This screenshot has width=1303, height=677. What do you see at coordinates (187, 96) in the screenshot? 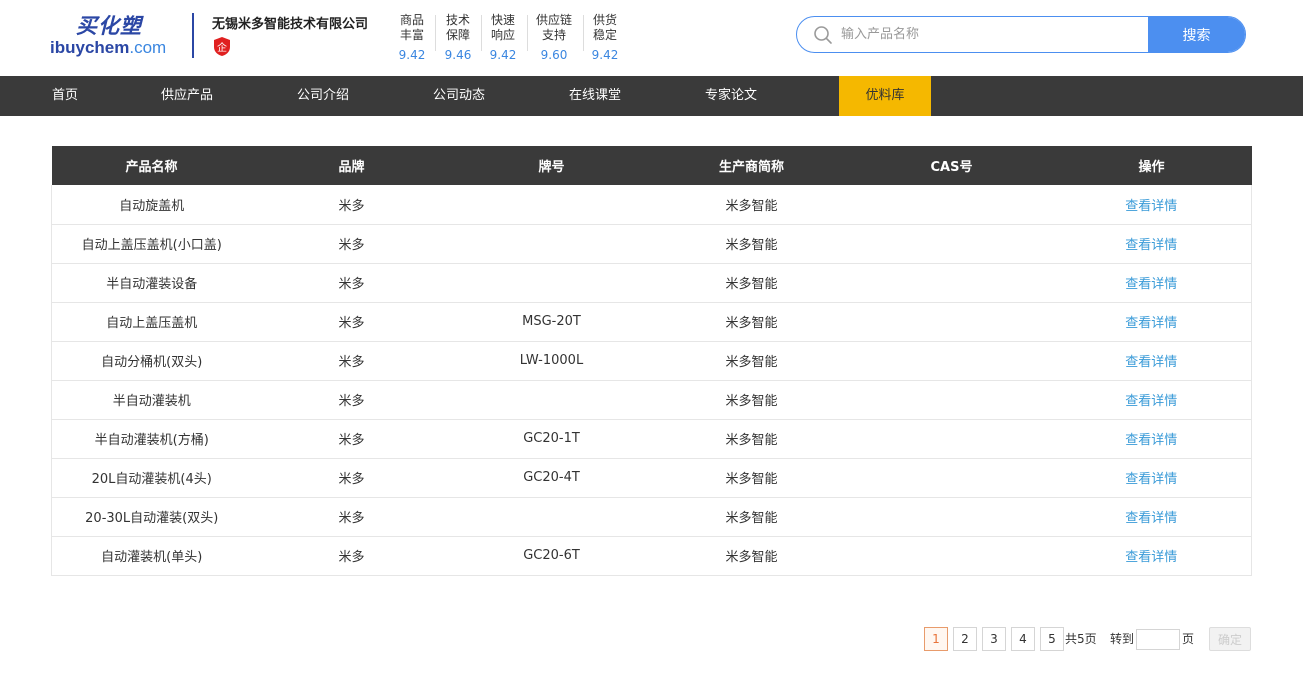
I see `nav-item-products: 供应产品` at bounding box center [187, 96].